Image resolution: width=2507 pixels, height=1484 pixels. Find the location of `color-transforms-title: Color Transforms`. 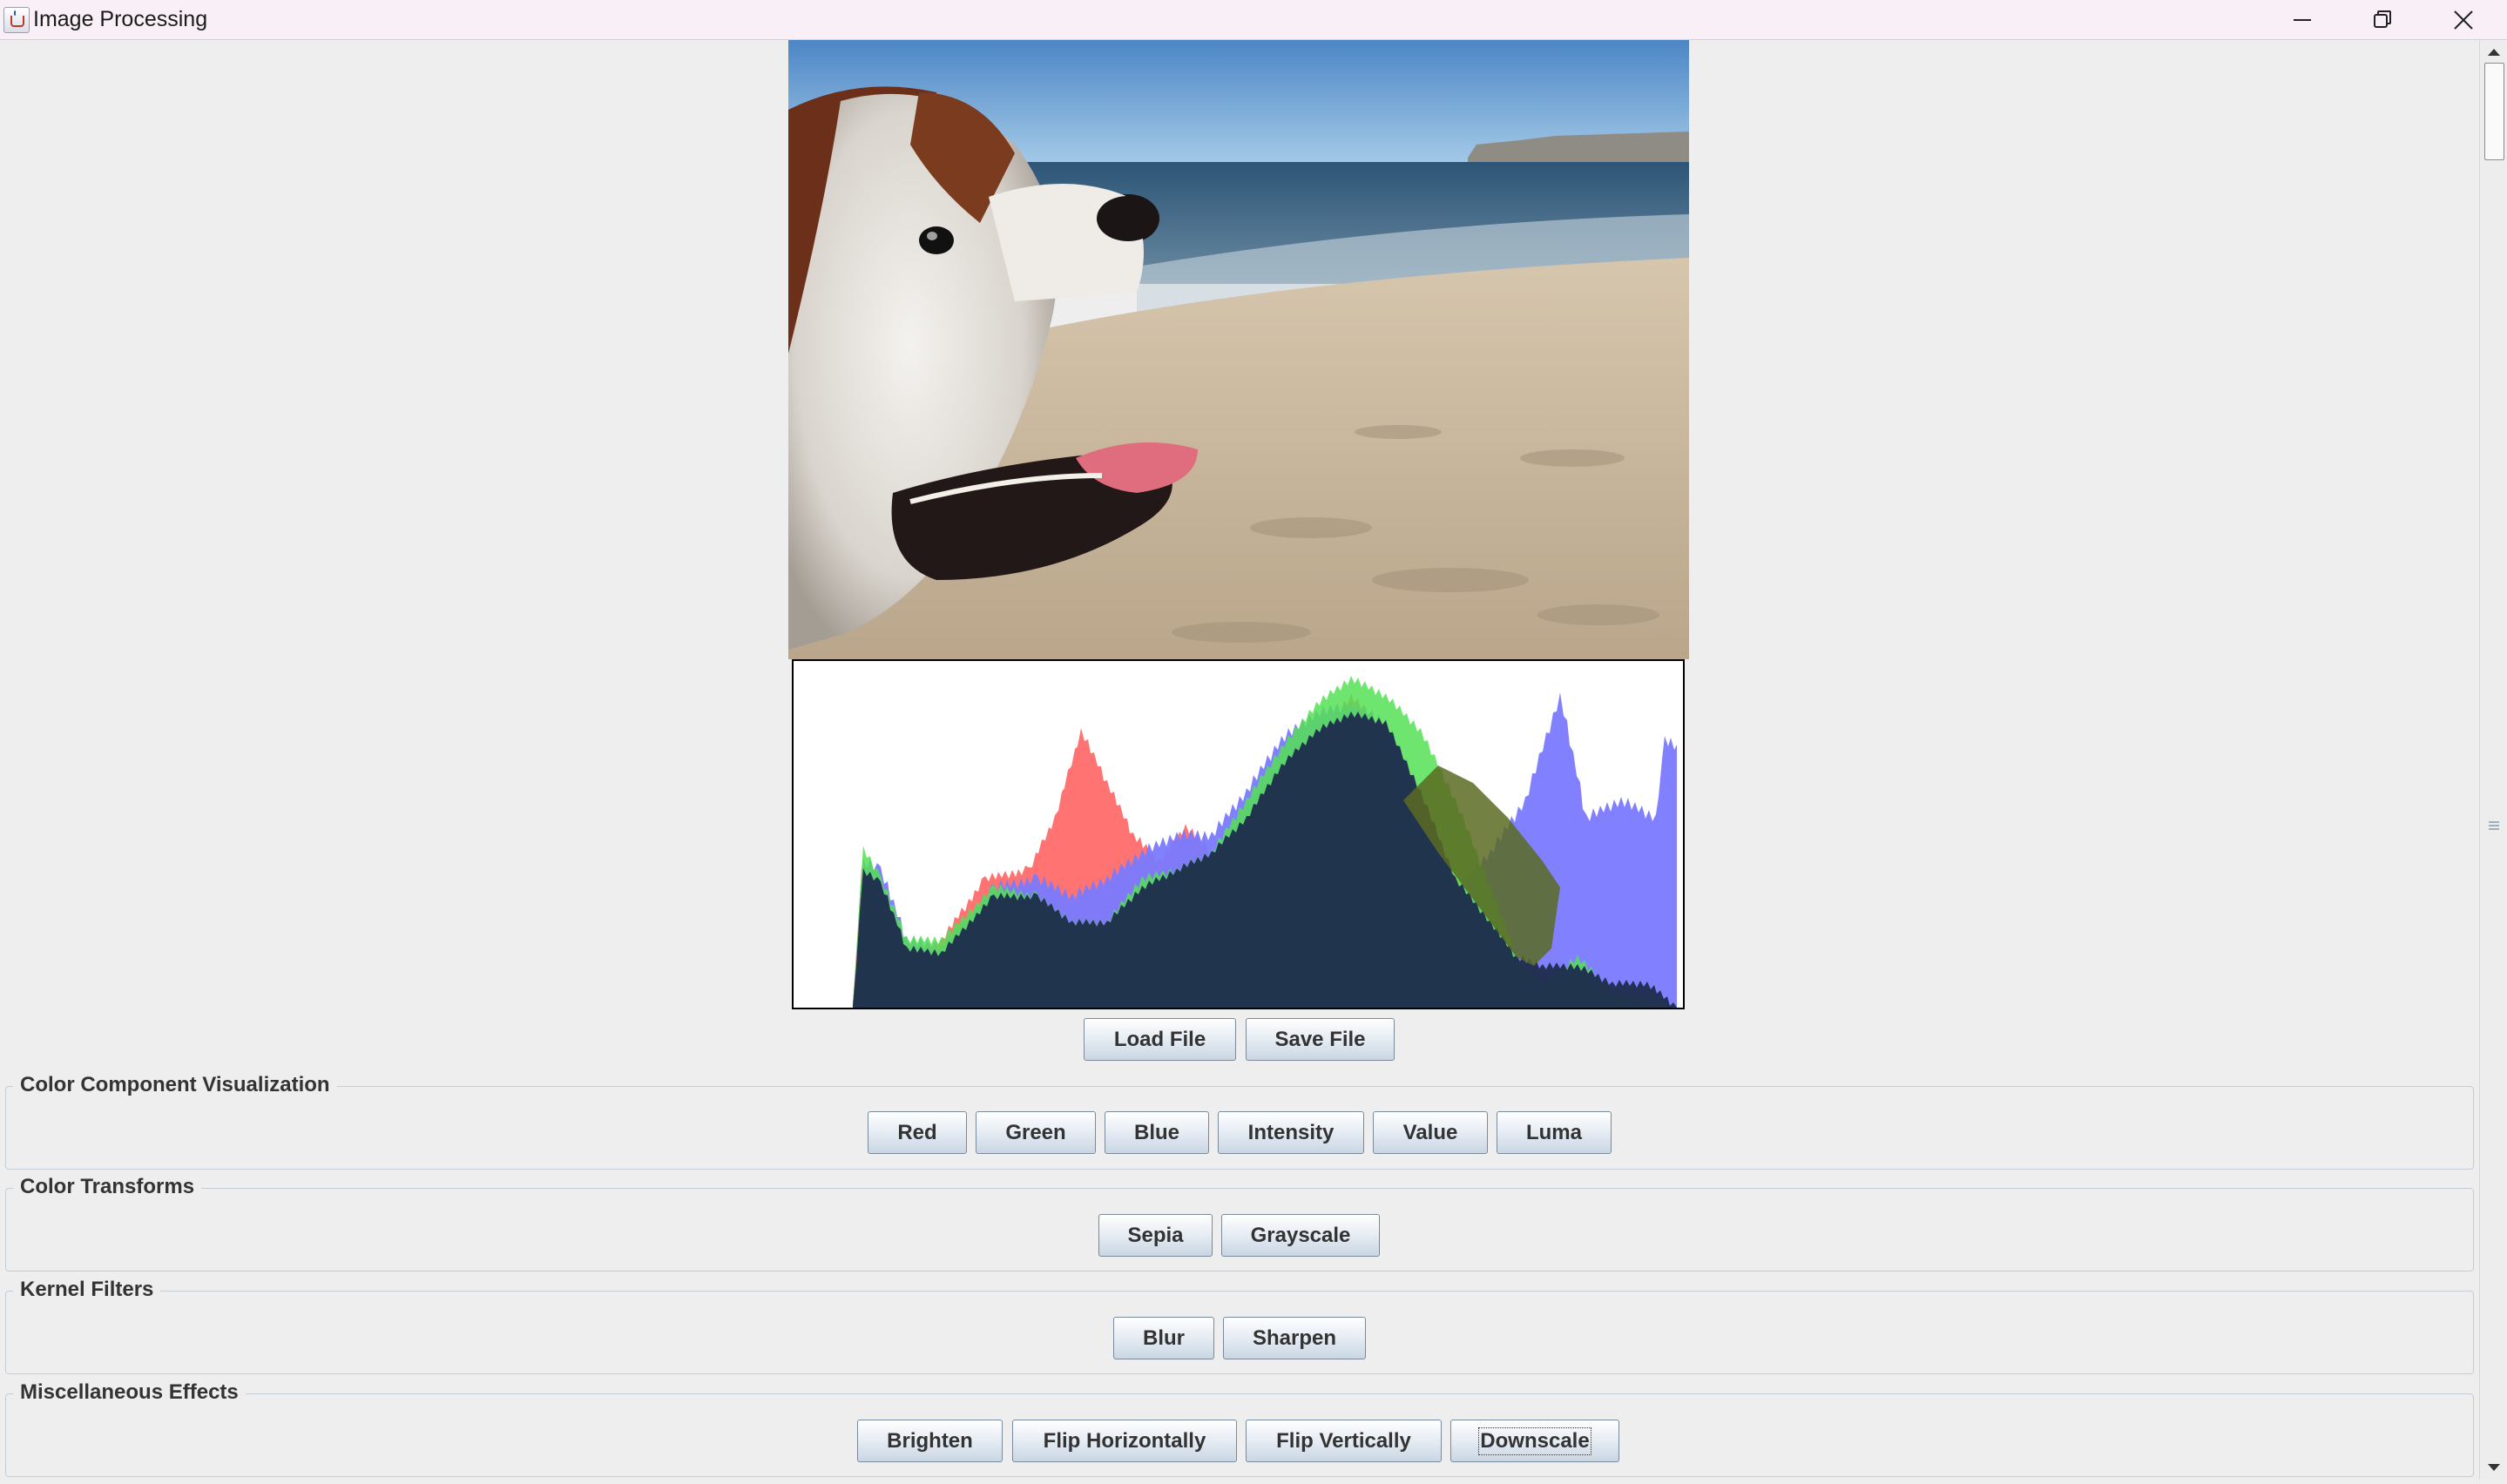

color-transforms-title: Color Transforms is located at coordinates (108, 1187).